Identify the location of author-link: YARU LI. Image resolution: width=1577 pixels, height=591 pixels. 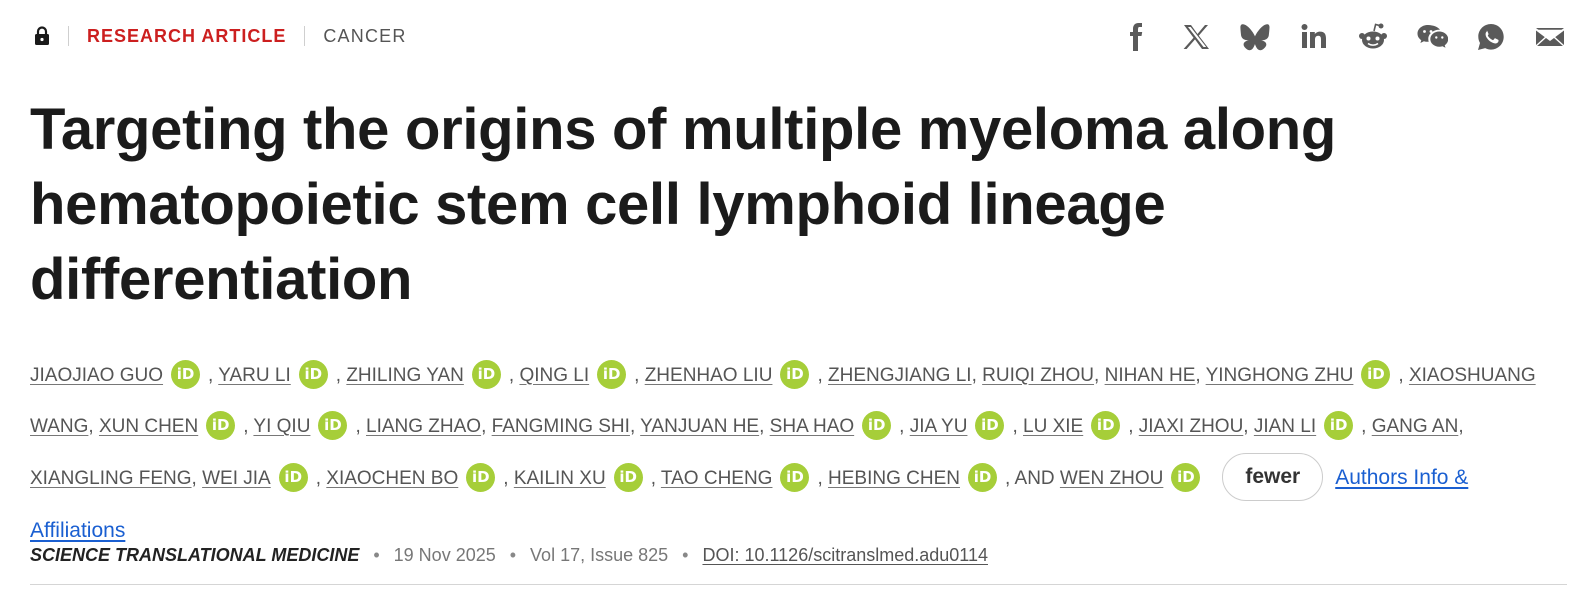
(254, 375).